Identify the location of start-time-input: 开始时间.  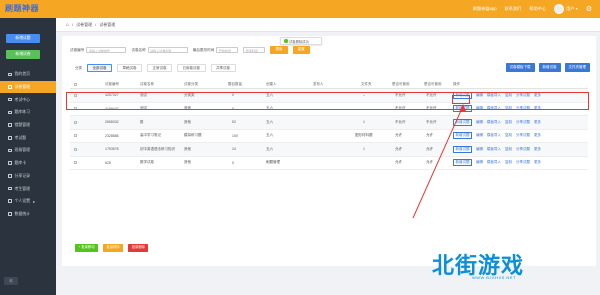
(227, 50).